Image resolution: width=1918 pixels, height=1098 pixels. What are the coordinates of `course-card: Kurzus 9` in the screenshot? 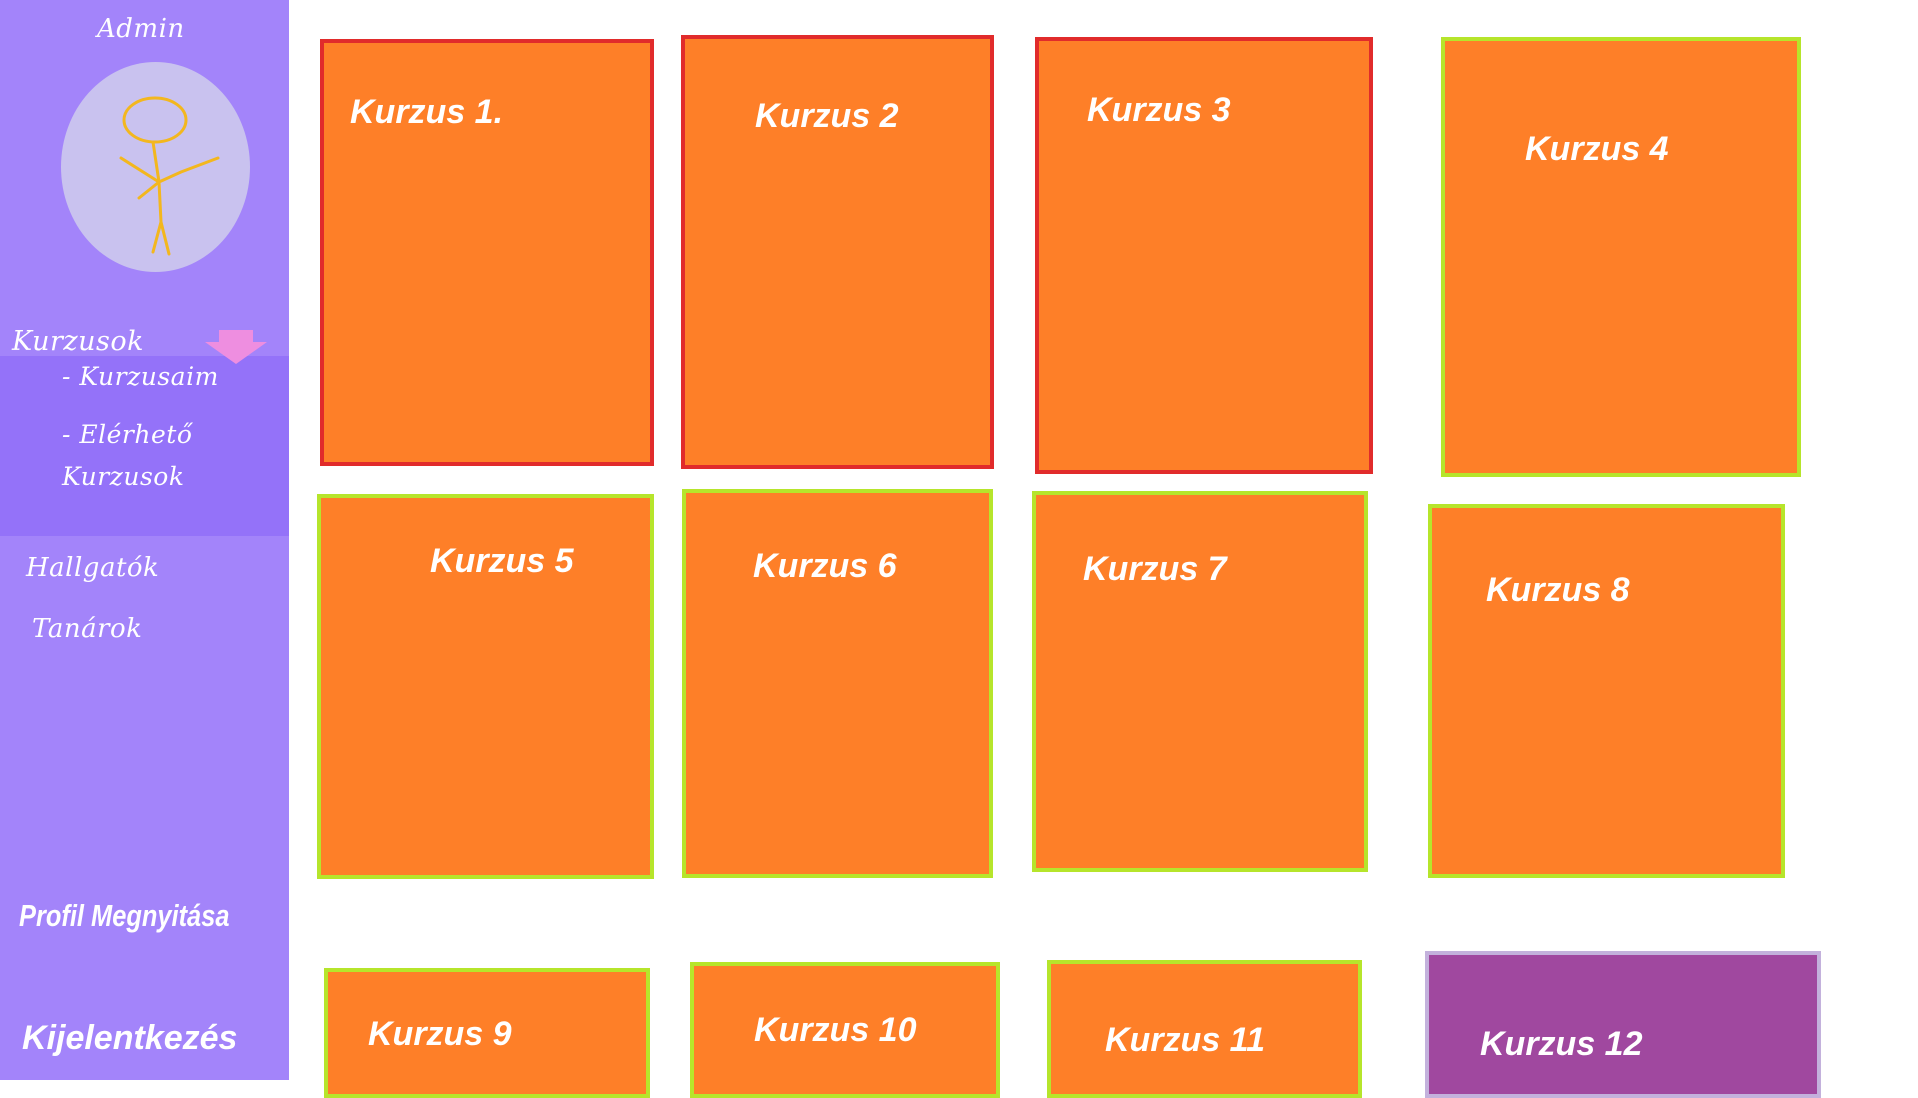 It's located at (487, 1033).